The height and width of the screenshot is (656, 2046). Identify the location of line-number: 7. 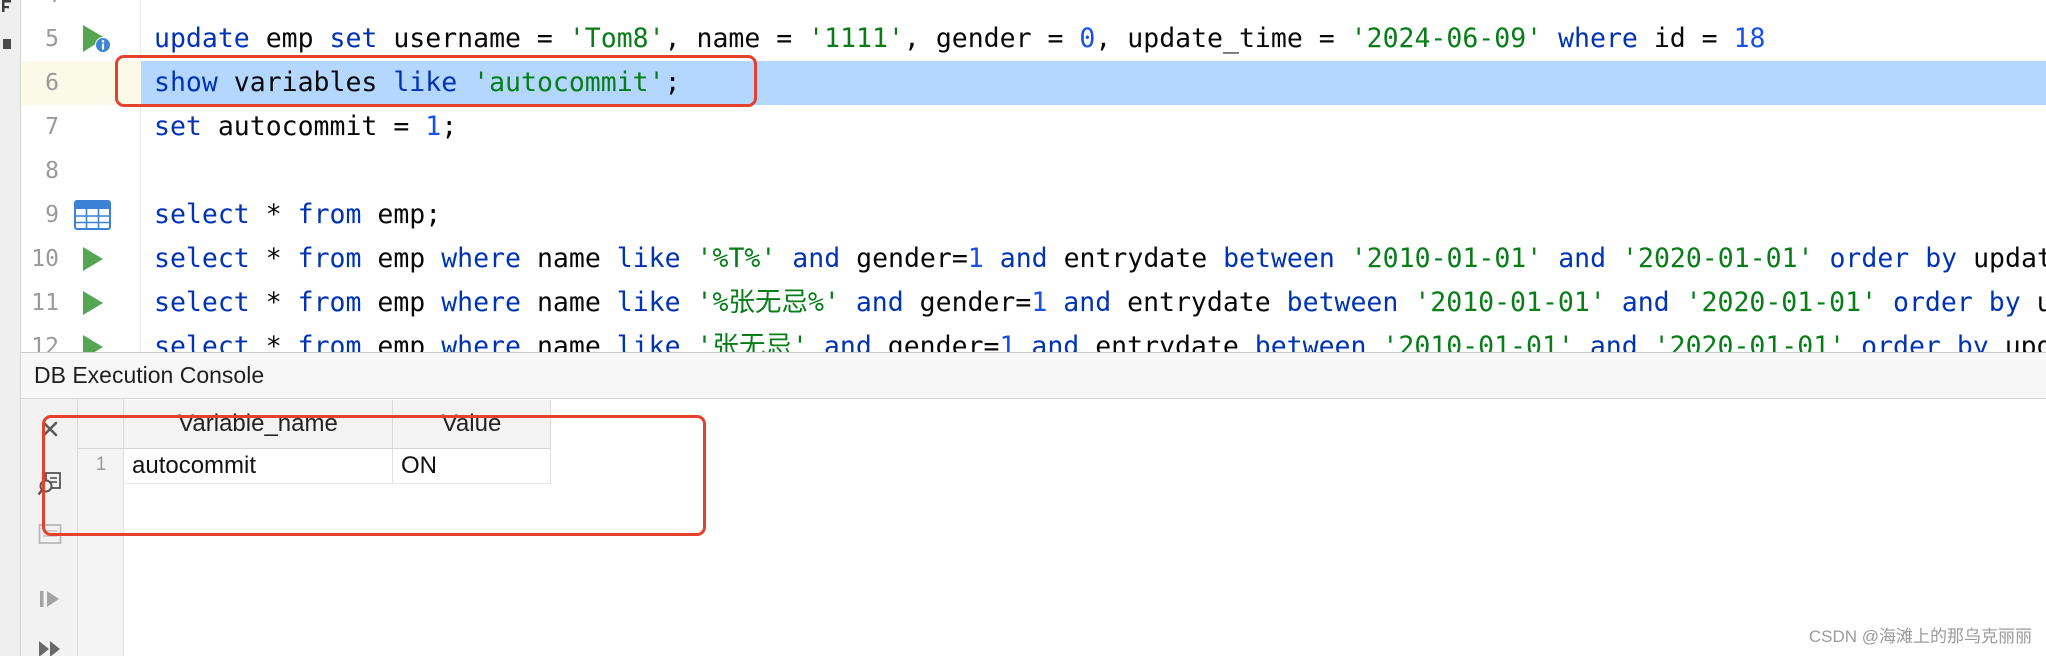
(52, 127).